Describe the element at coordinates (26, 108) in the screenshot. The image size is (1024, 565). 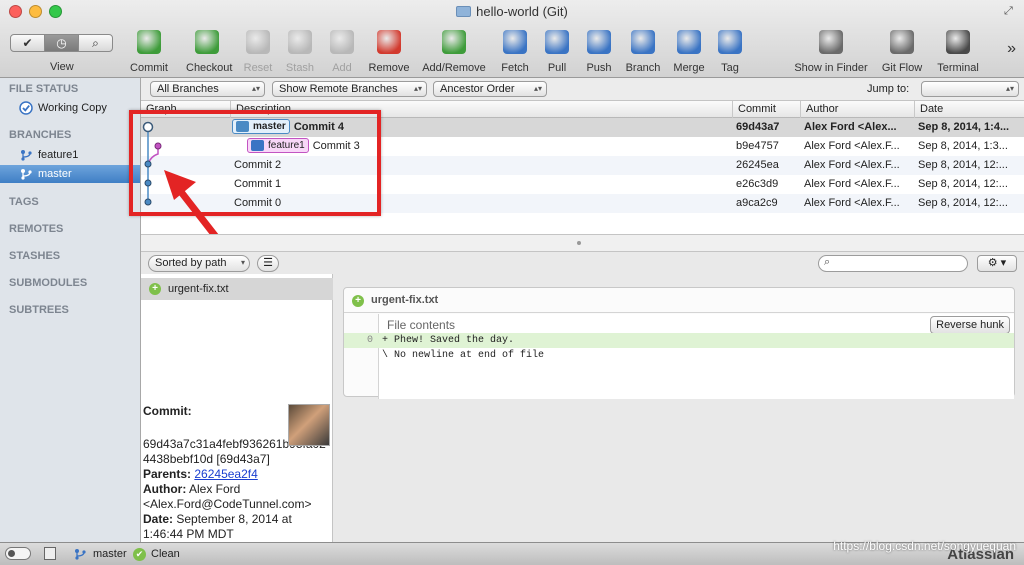
I see `check-circle-icon` at that location.